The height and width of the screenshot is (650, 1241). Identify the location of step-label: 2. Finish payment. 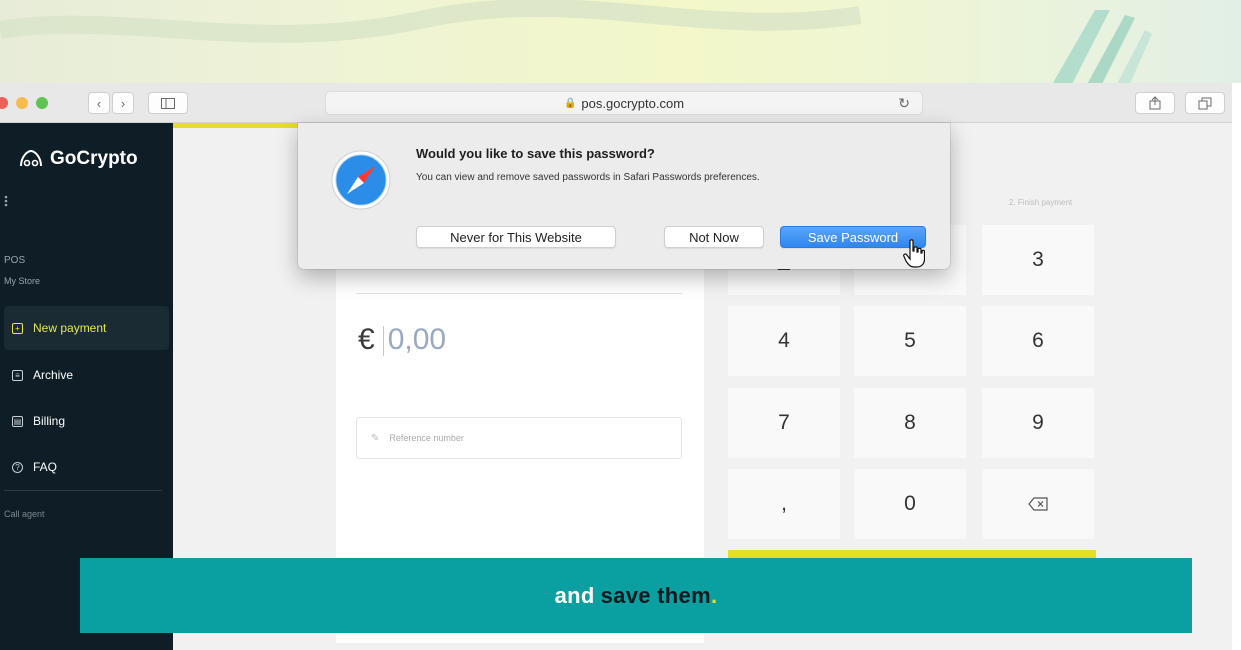
(1041, 202).